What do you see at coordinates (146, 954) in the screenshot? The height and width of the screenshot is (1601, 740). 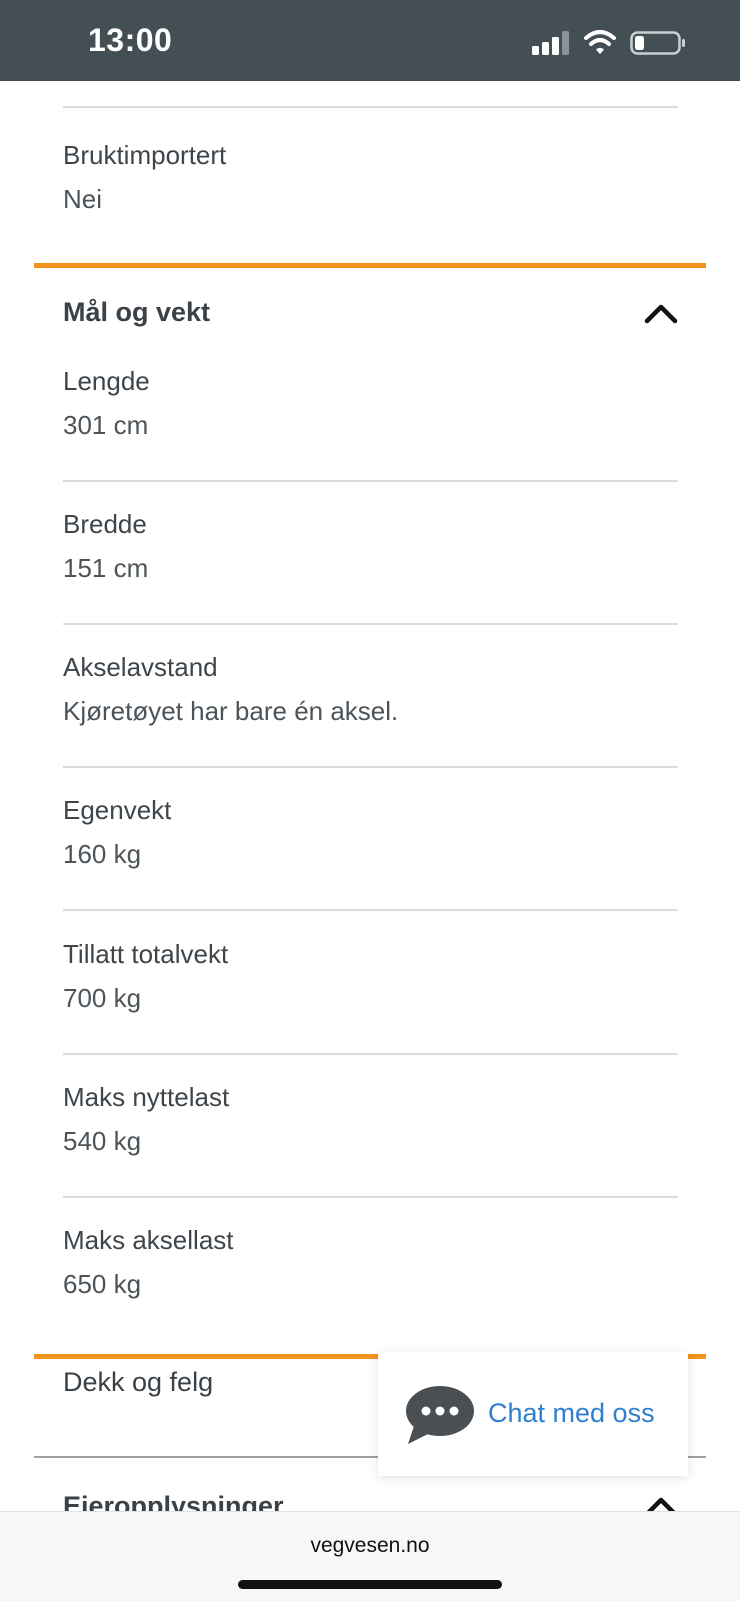 I see `field-label-tillatt-totalvekt: Tillatt totalvekt` at bounding box center [146, 954].